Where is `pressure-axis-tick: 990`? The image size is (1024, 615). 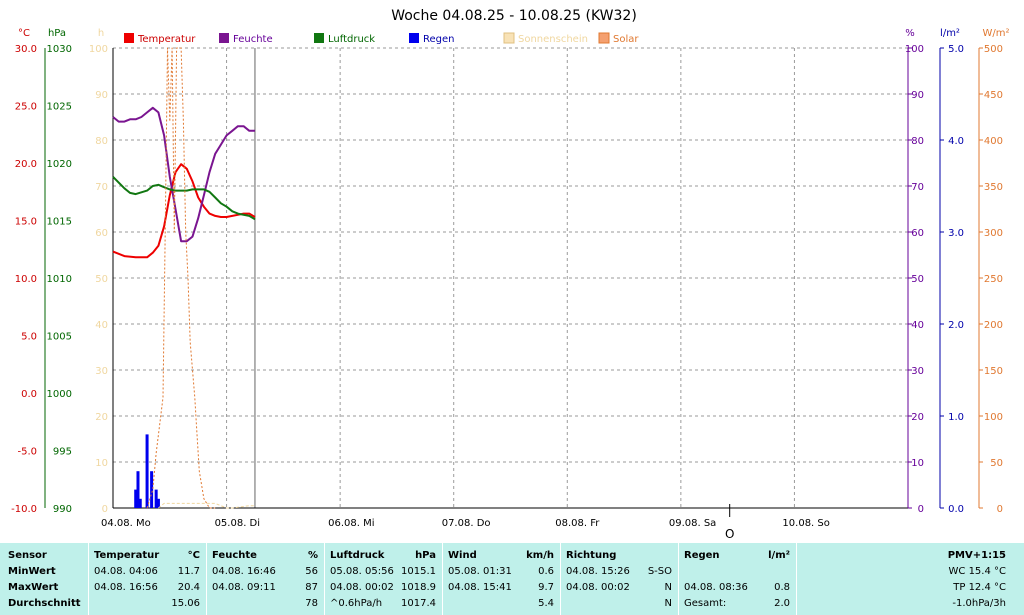
pressure-axis-tick: 990 is located at coordinates (62, 509).